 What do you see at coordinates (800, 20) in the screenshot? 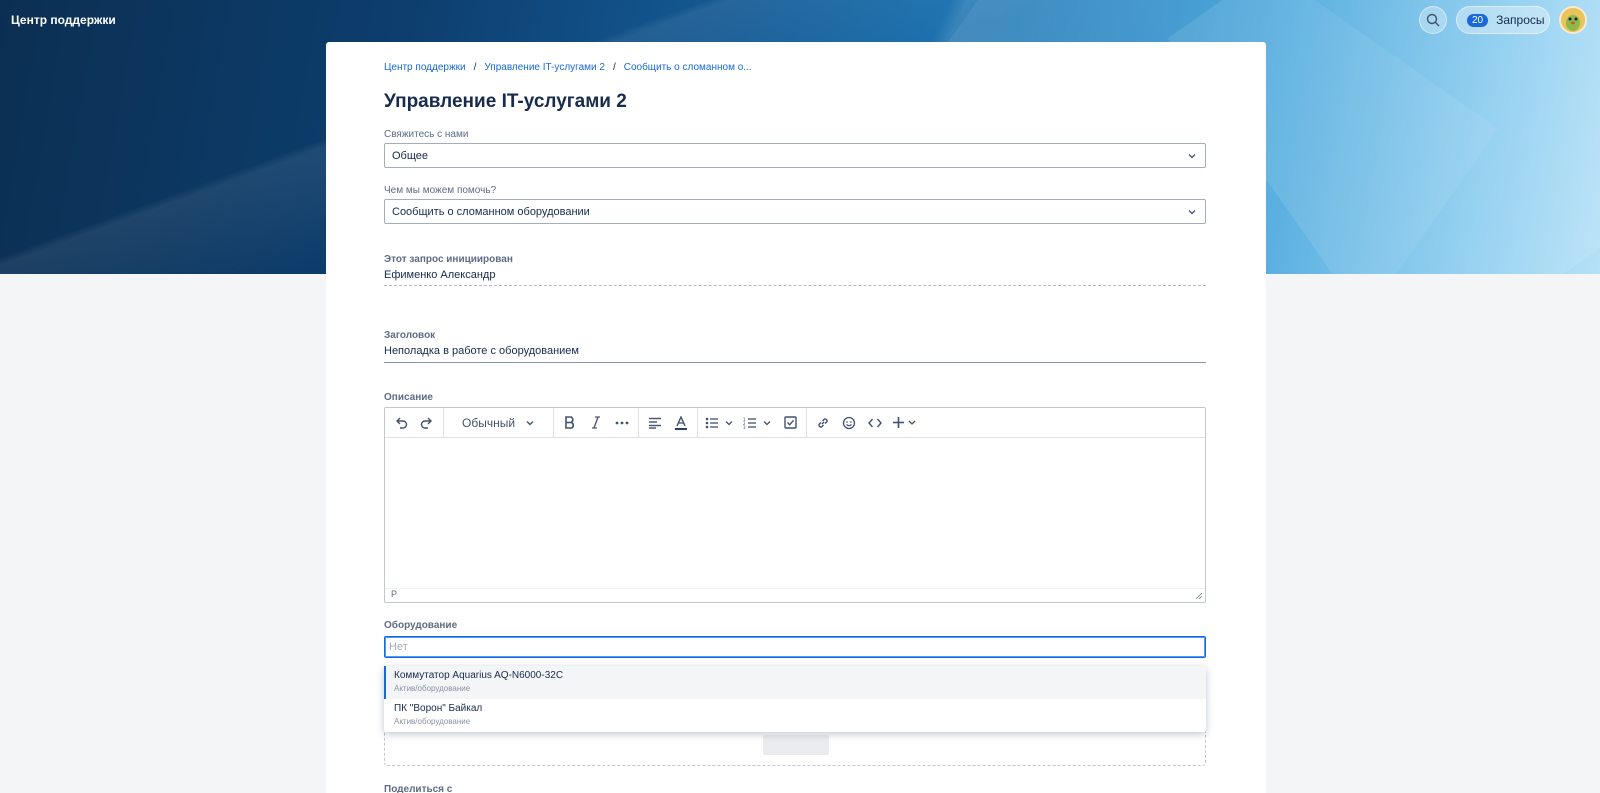
I see `top-bar: Центр поддержки 20 Запросы` at bounding box center [800, 20].